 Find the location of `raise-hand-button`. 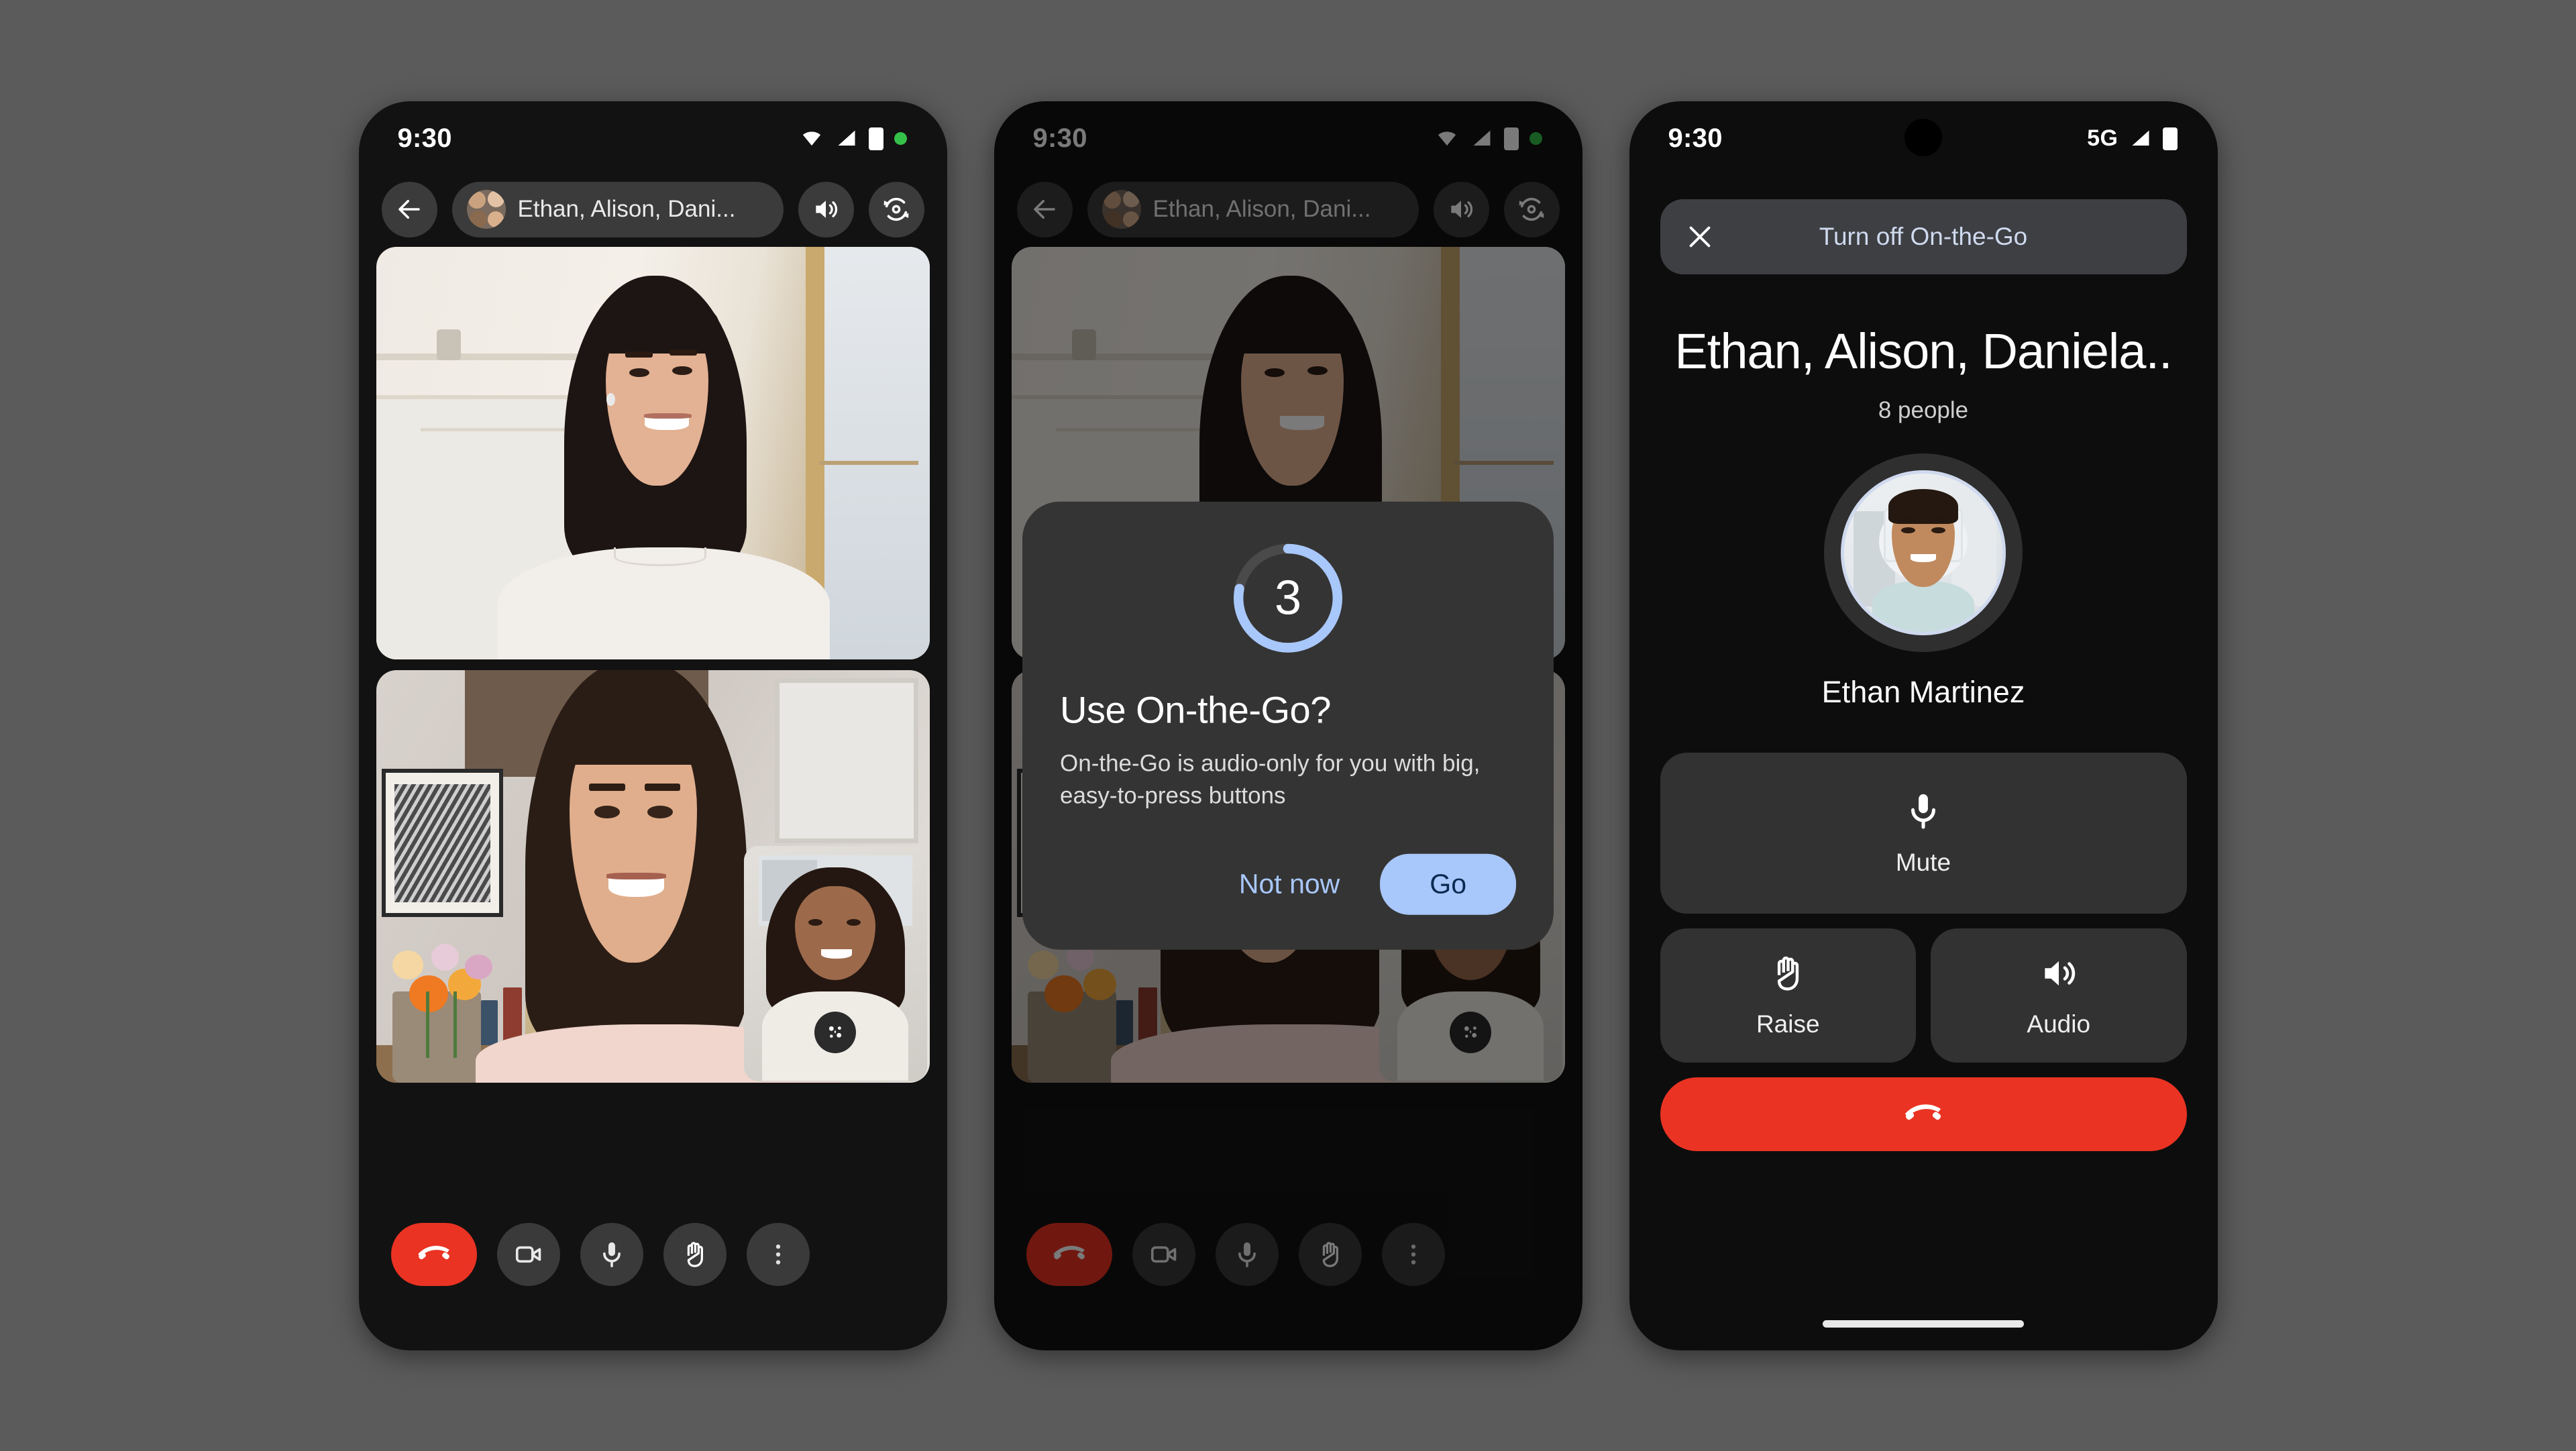

raise-hand-button is located at coordinates (695, 1254).